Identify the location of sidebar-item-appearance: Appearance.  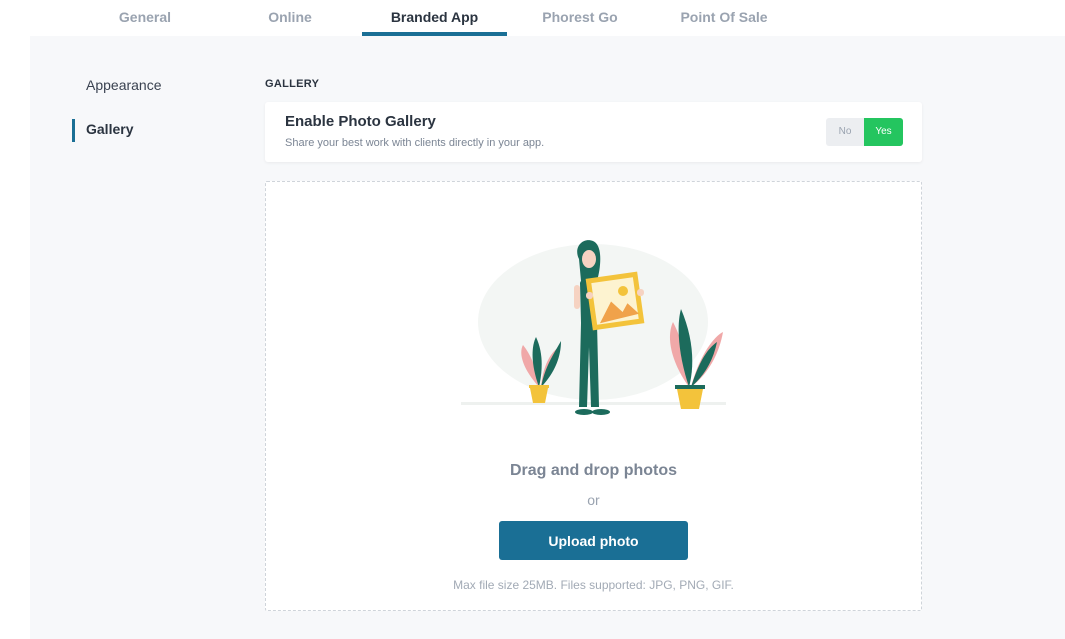
(124, 85).